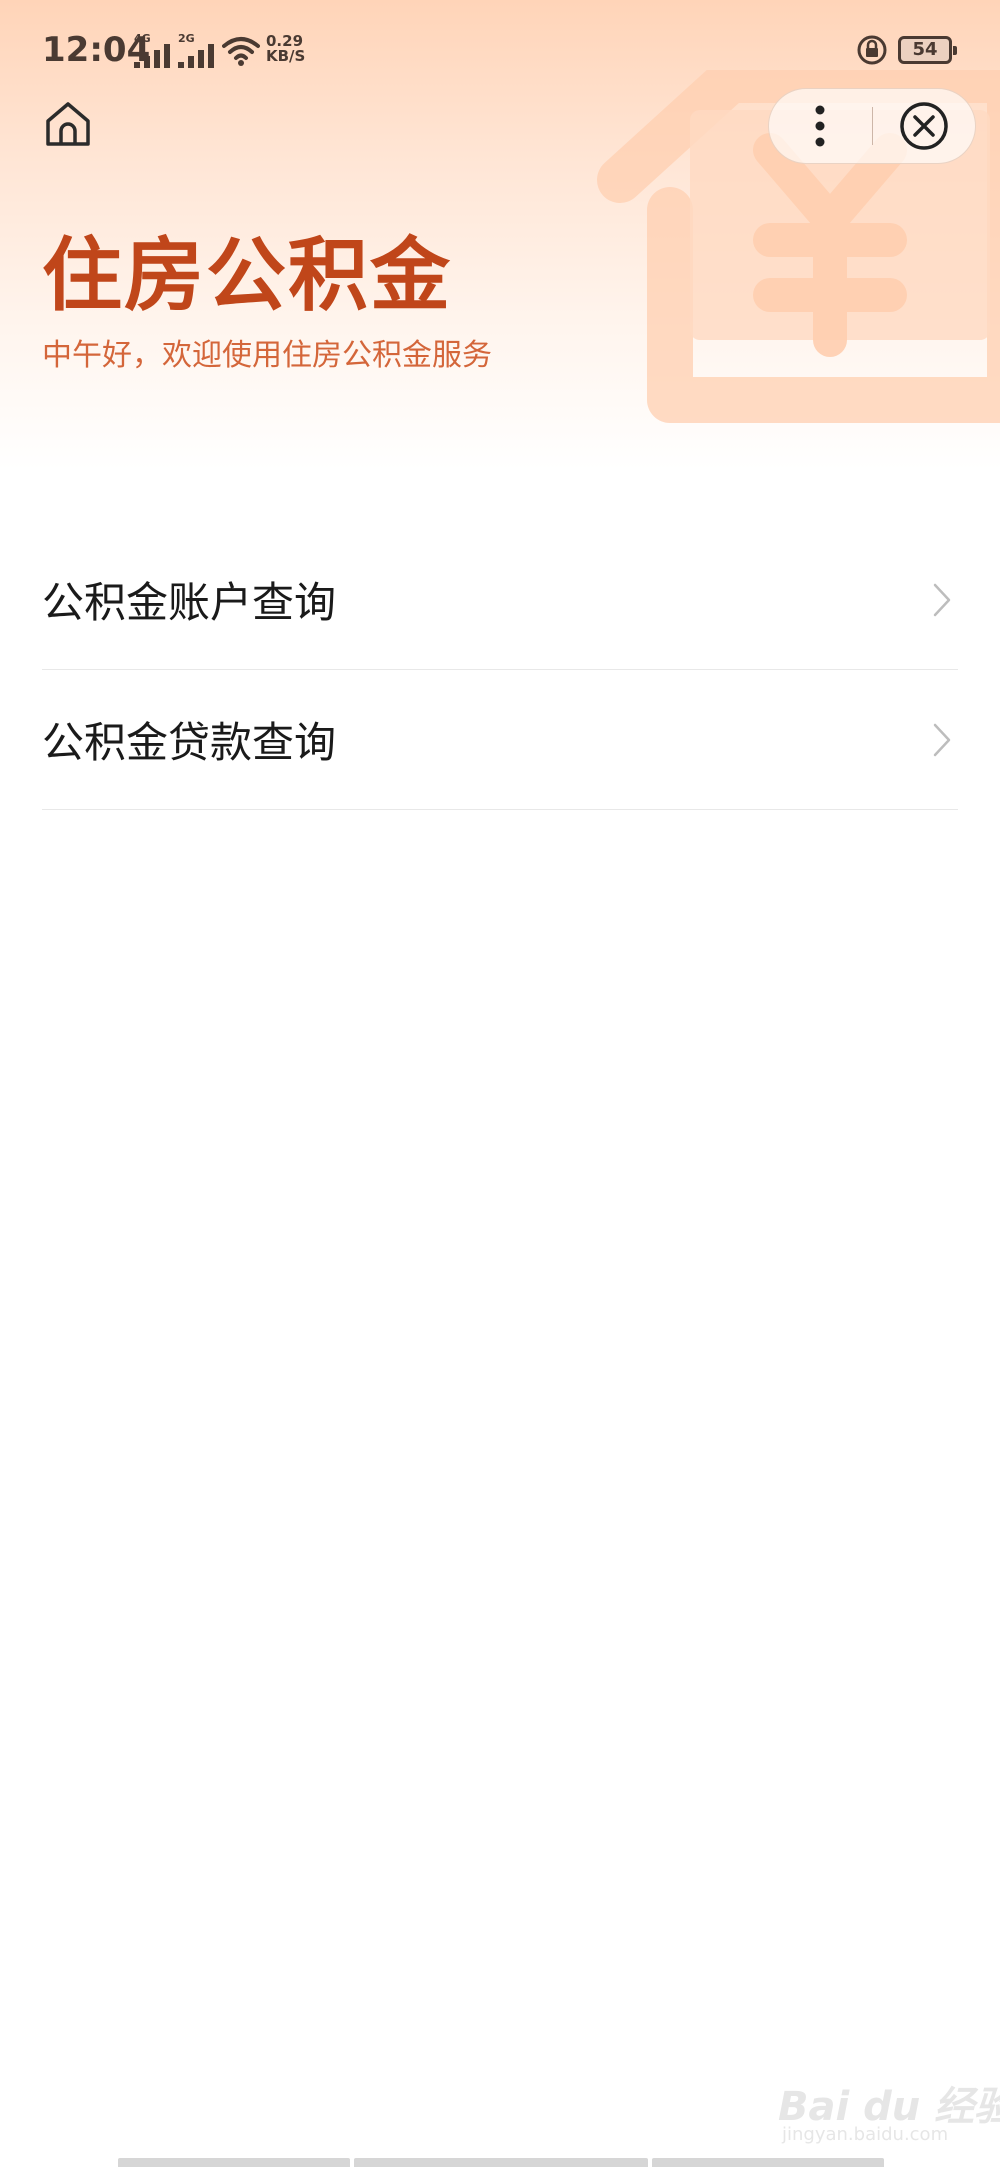 Image resolution: width=1000 pixels, height=2167 pixels. I want to click on signal-4g-icon: 4G, so click(153, 50).